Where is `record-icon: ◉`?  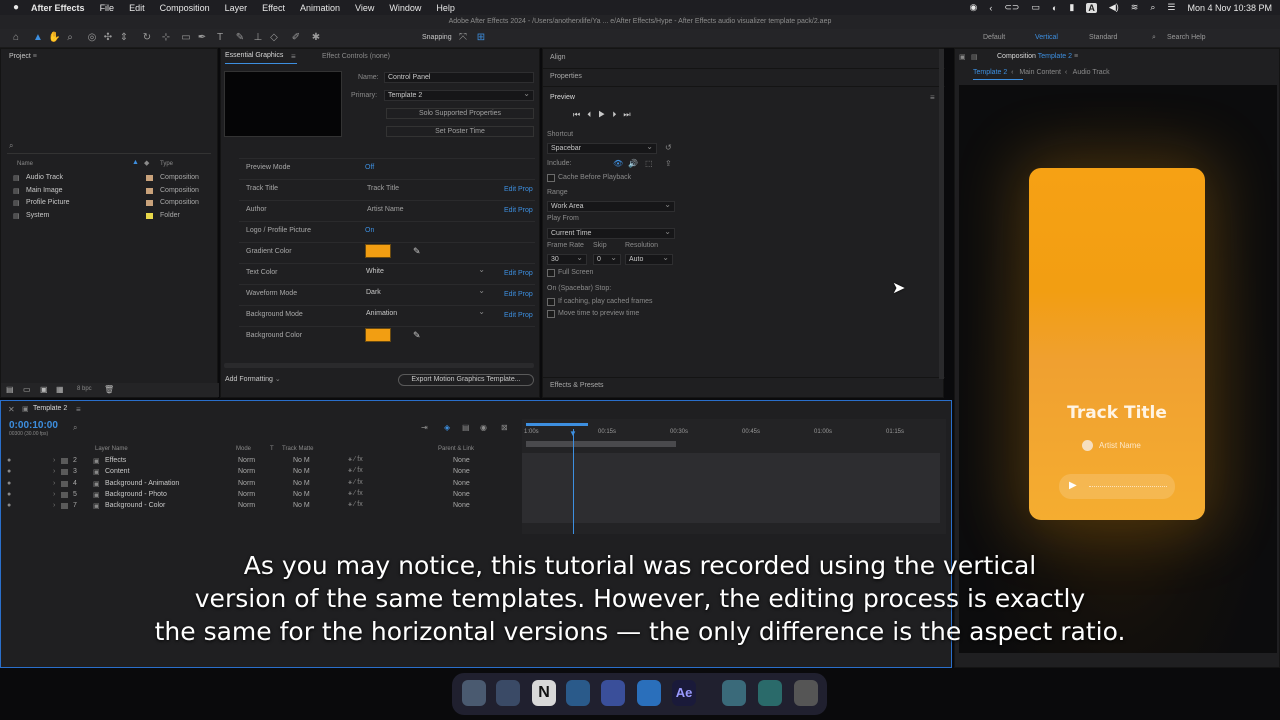 record-icon: ◉ is located at coordinates (974, 7).